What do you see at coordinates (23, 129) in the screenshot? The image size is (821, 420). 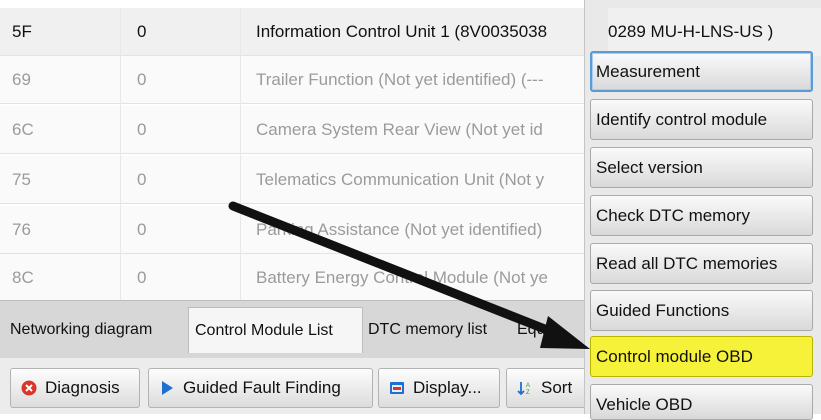 I see `row-address: 6C` at bounding box center [23, 129].